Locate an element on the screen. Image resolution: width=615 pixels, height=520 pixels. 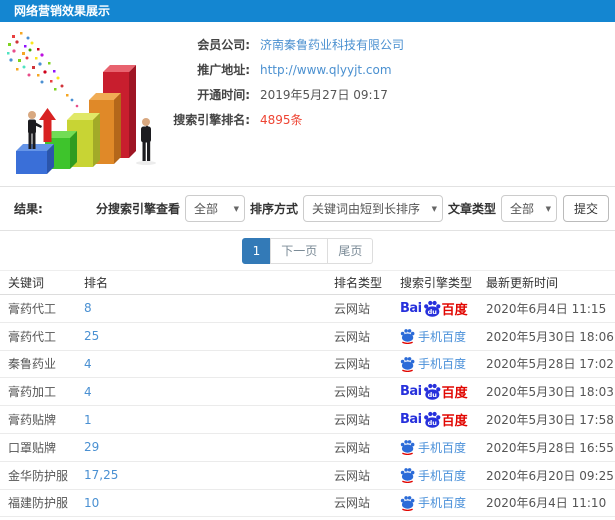
info-row-opened: 开通时间: 2019年5月27日 09:17 is located at coordinates (281, 94).